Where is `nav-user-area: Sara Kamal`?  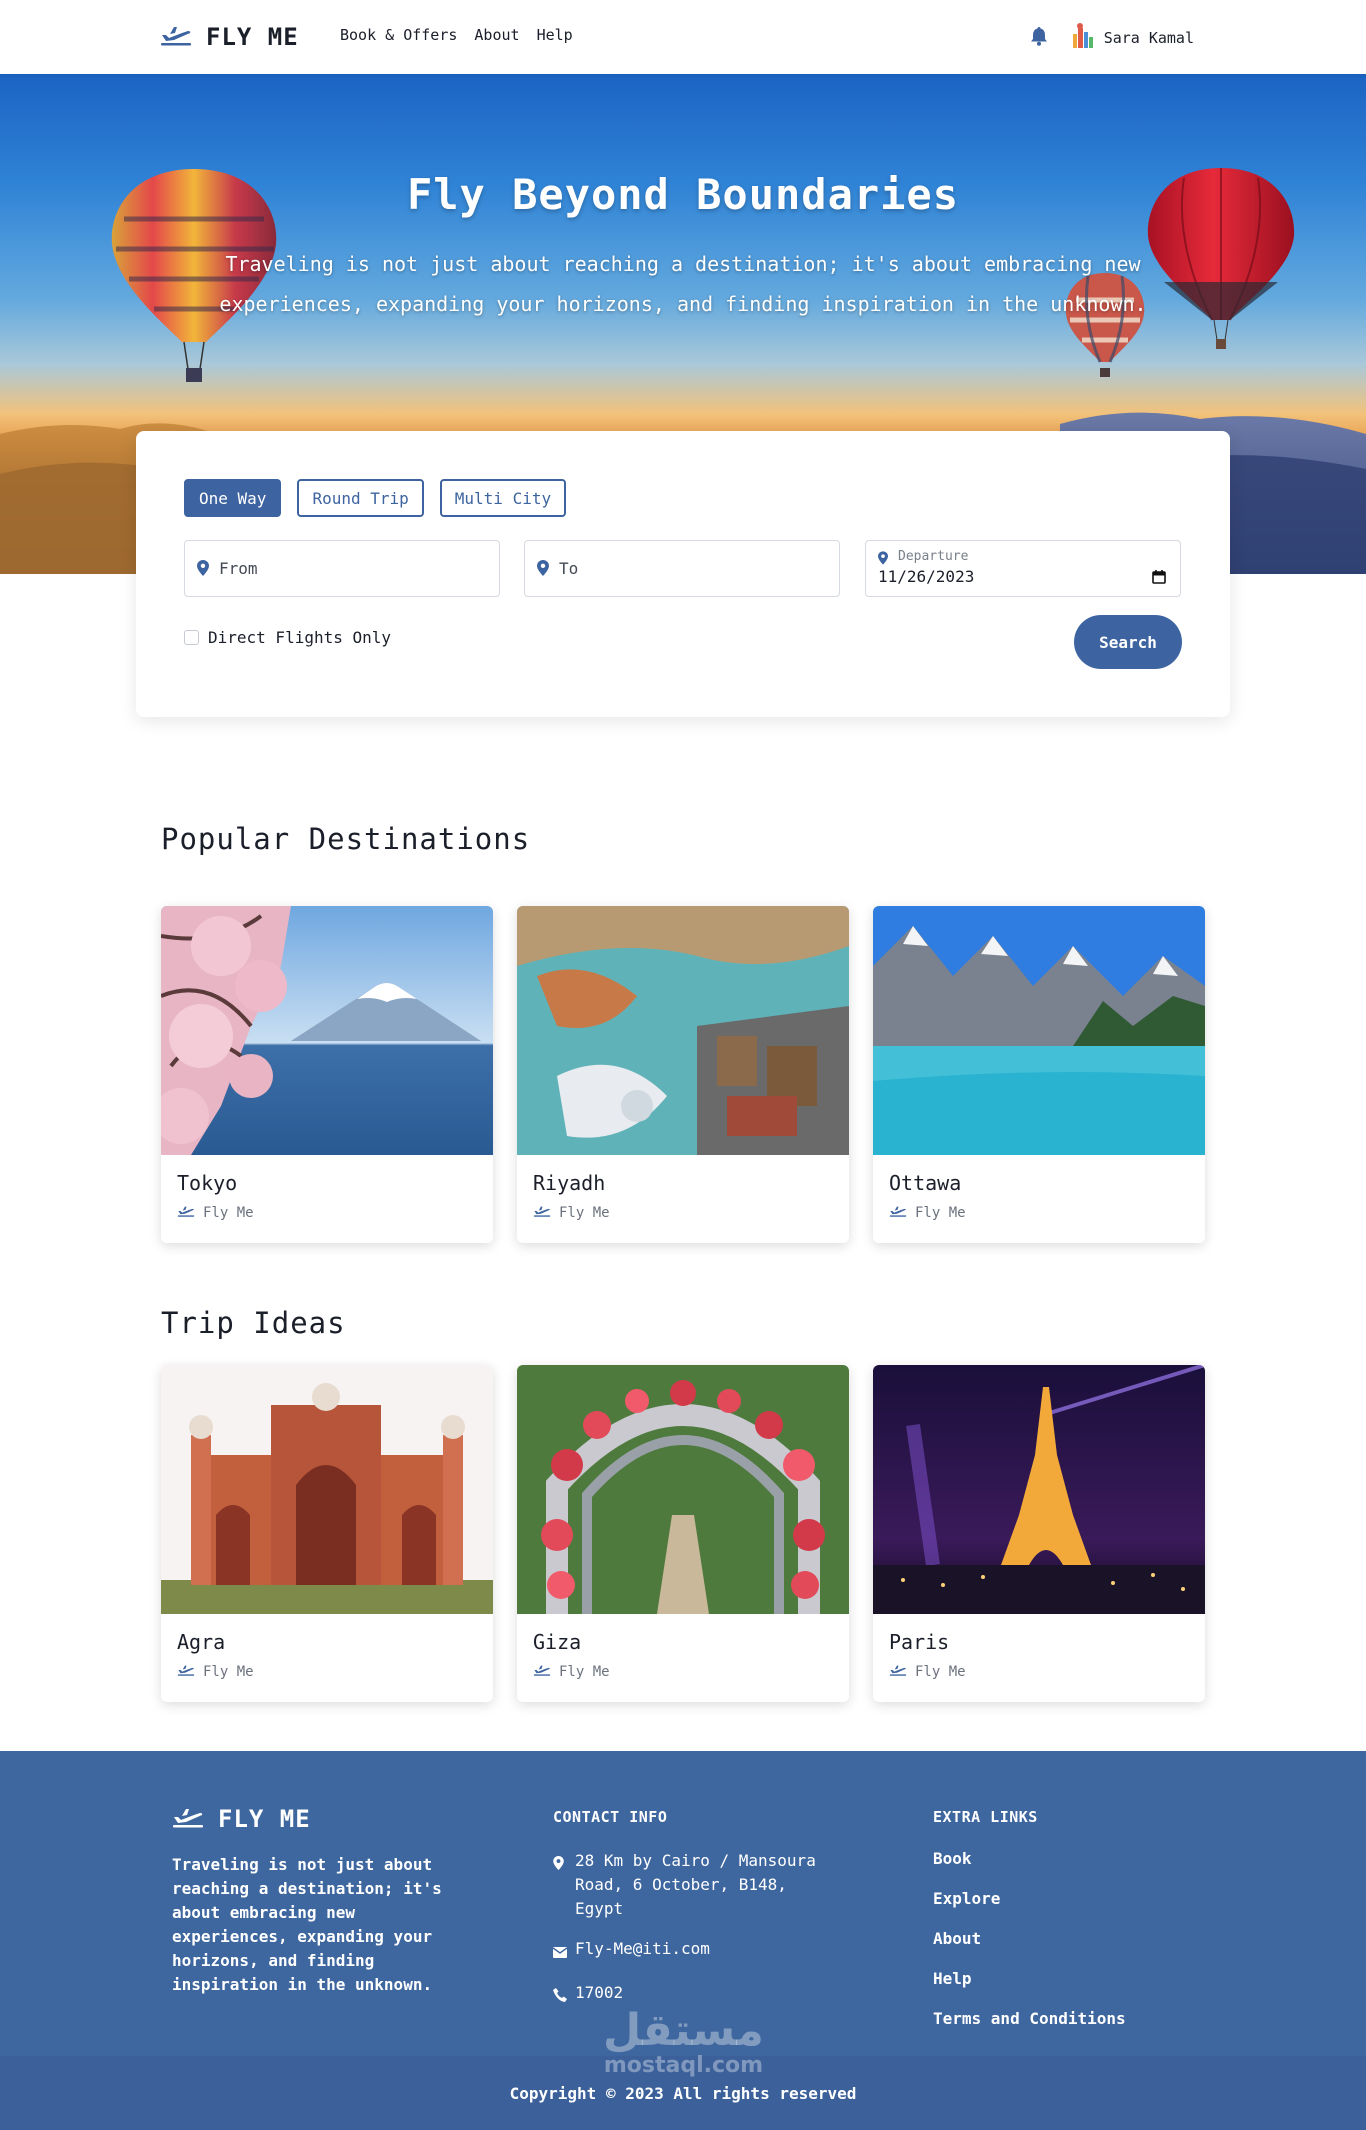
nav-user-area: Sara Kamal is located at coordinates (1112, 38).